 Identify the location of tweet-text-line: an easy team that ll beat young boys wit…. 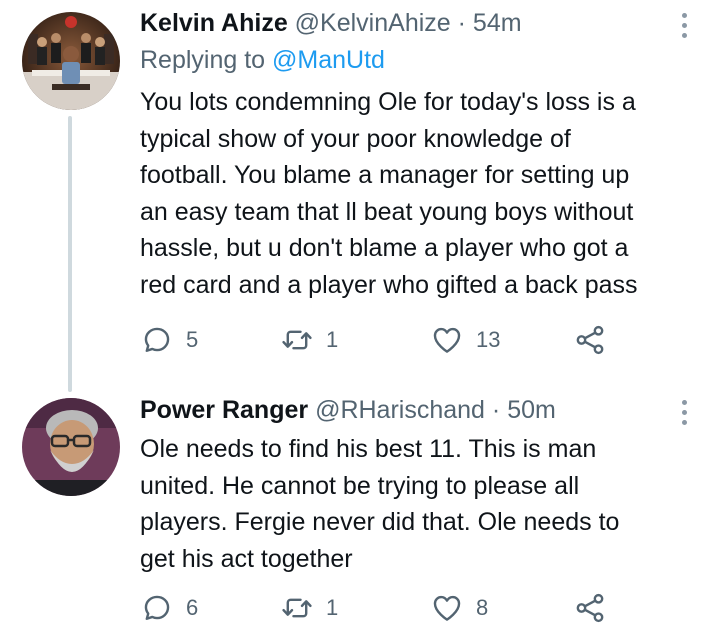
(387, 211).